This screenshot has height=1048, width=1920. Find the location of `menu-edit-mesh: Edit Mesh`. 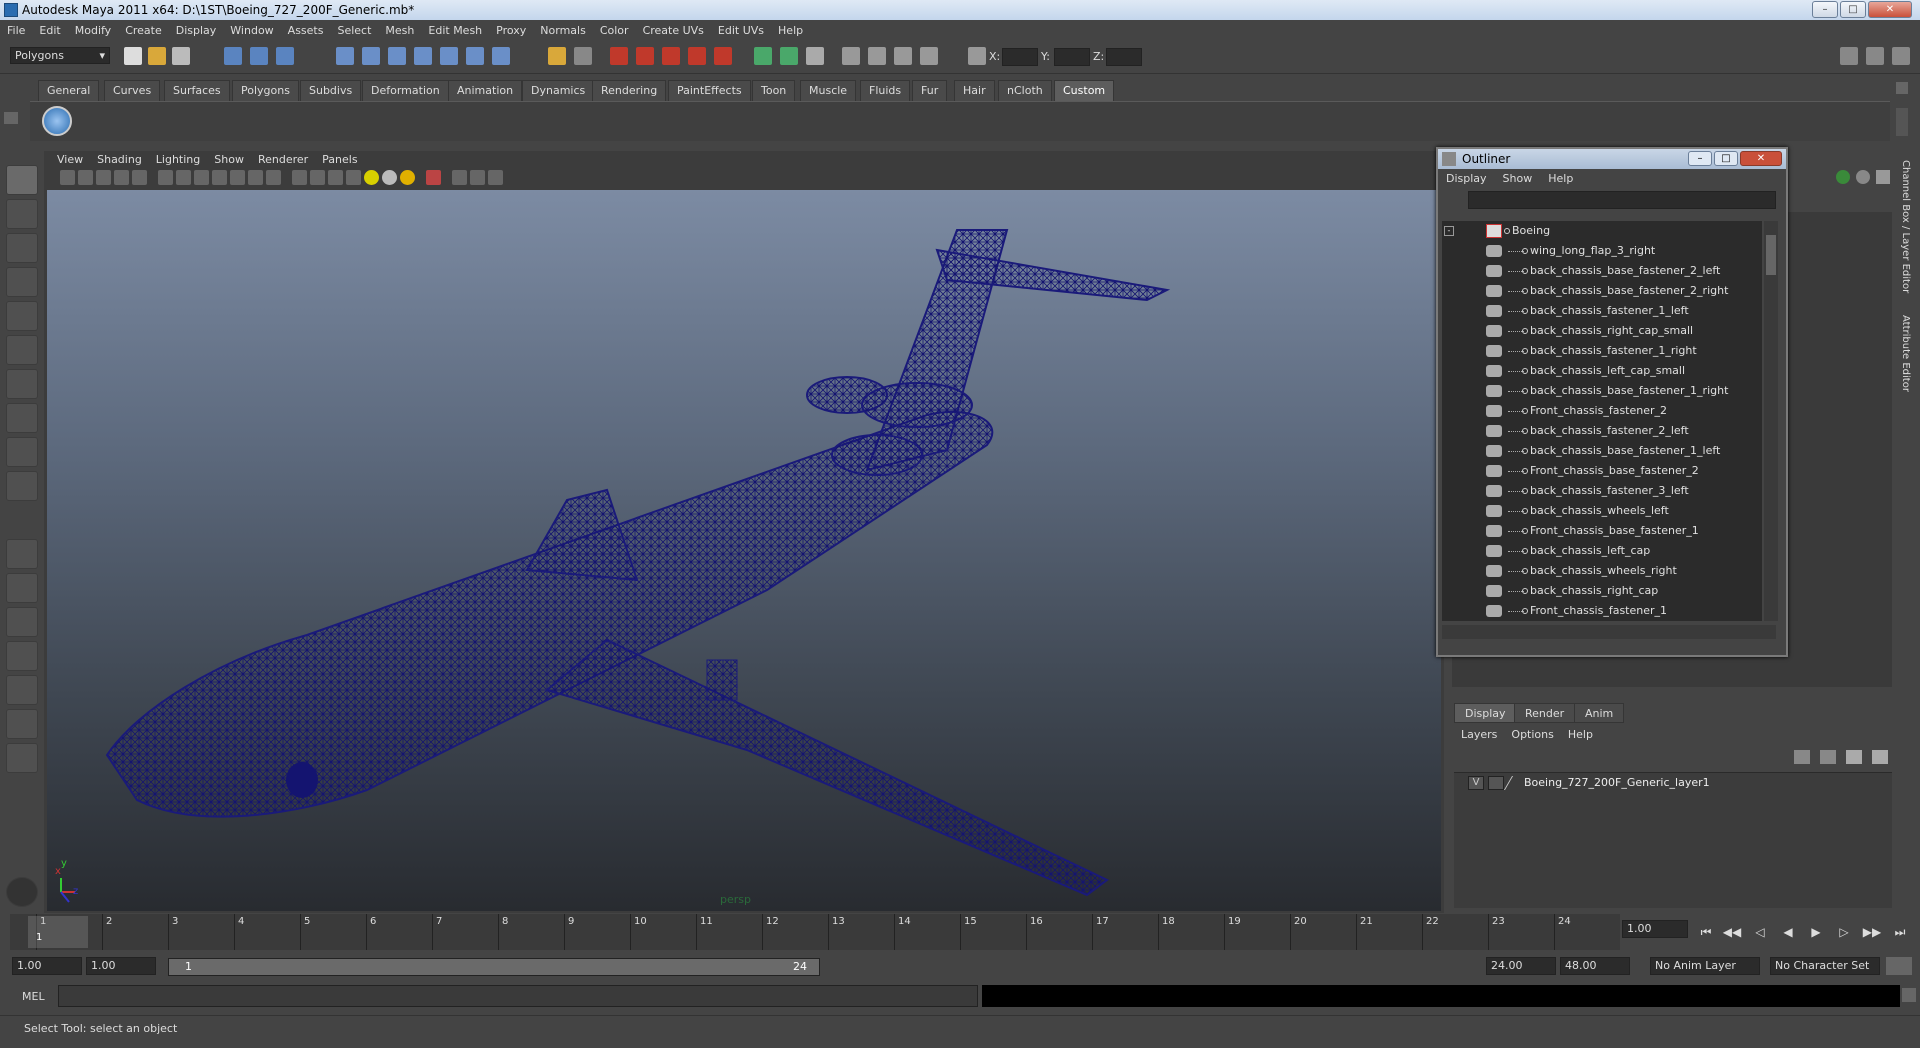

menu-edit-mesh: Edit Mesh is located at coordinates (455, 30).